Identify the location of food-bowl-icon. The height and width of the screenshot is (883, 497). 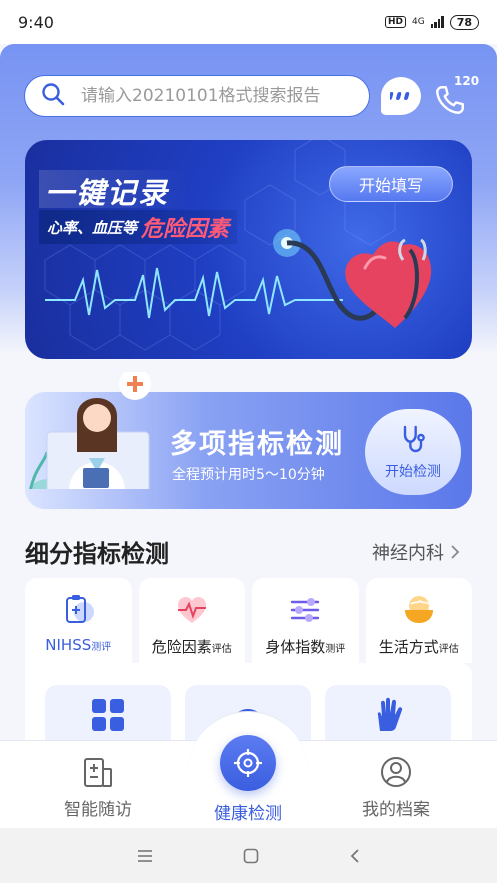
(418, 609).